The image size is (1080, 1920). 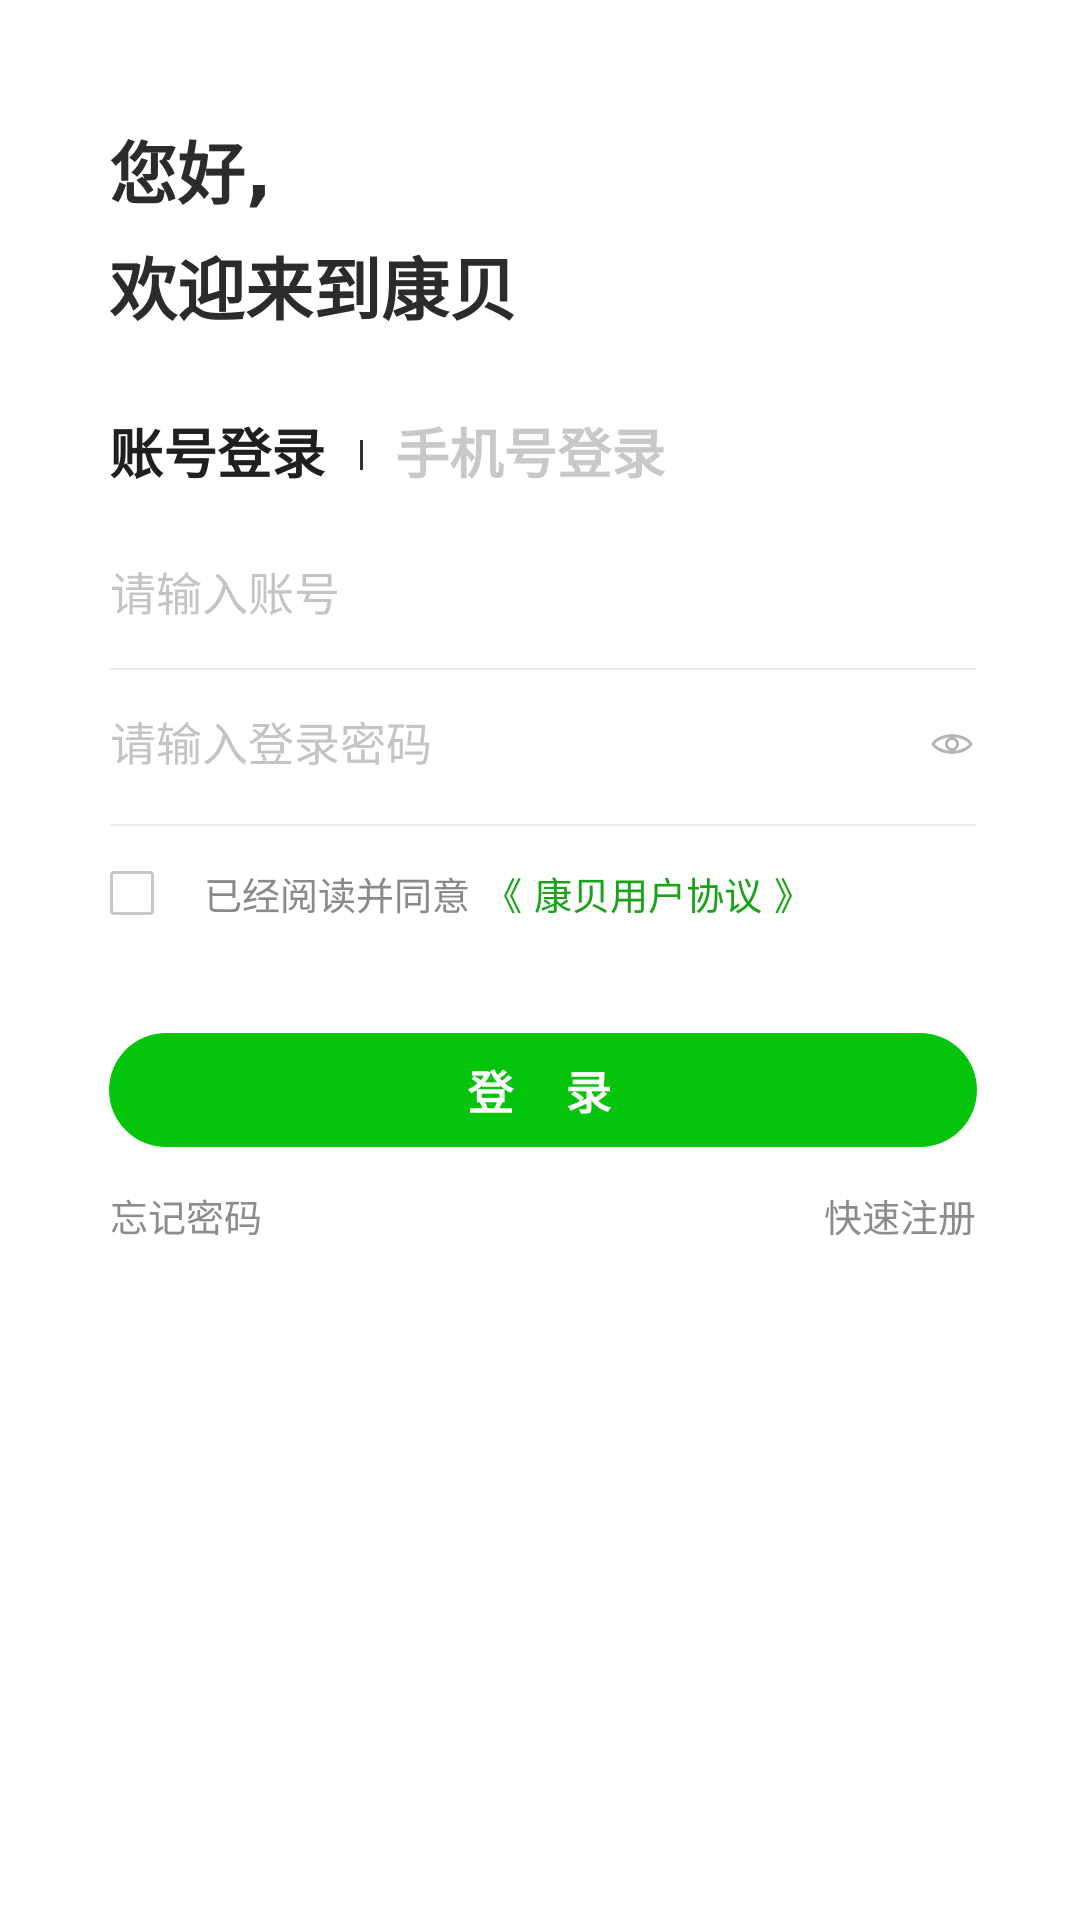 What do you see at coordinates (191, 175) in the screenshot?
I see `greeting-title: 您好,` at bounding box center [191, 175].